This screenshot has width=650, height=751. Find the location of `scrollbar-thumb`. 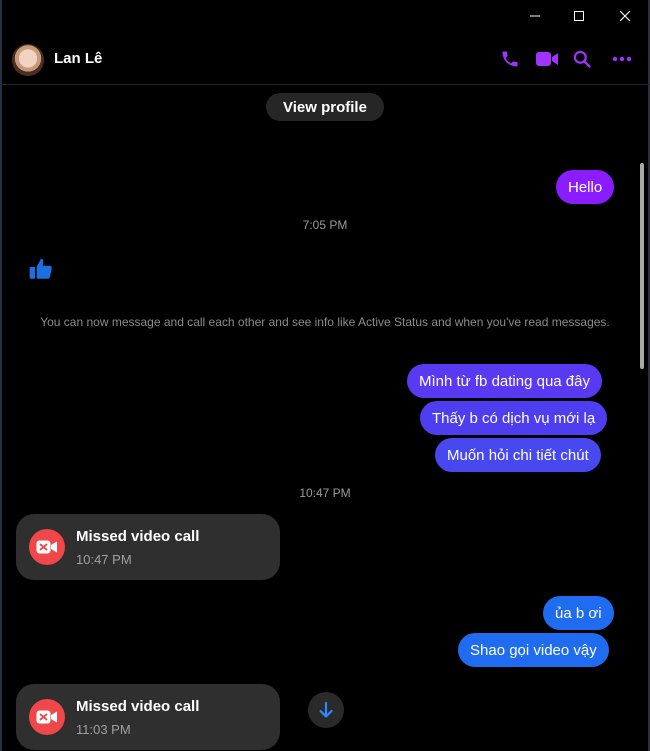

scrollbar-thumb is located at coordinates (642, 266).